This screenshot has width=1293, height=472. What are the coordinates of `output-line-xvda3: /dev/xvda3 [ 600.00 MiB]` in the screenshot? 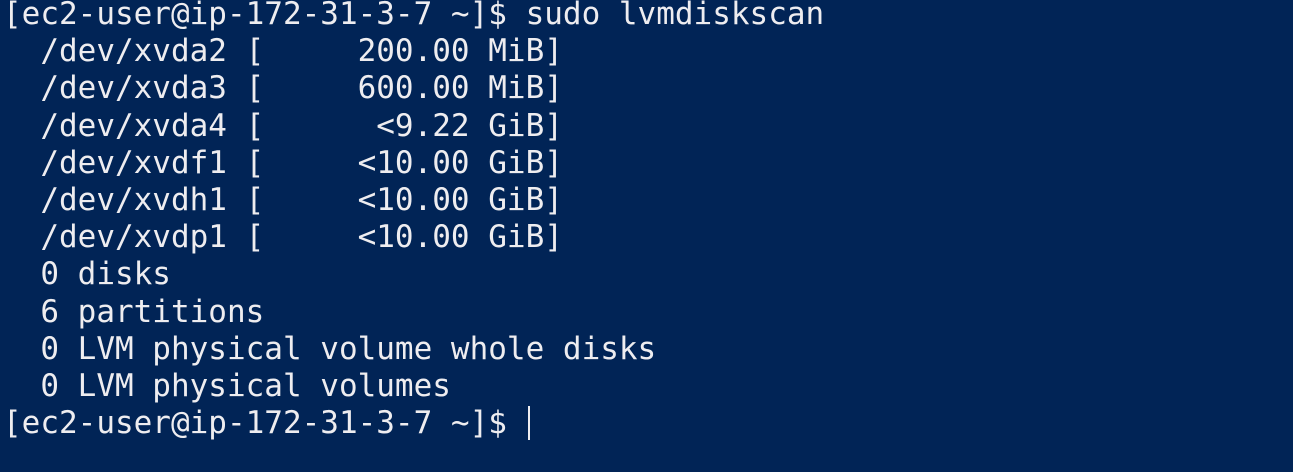 It's located at (283, 88).